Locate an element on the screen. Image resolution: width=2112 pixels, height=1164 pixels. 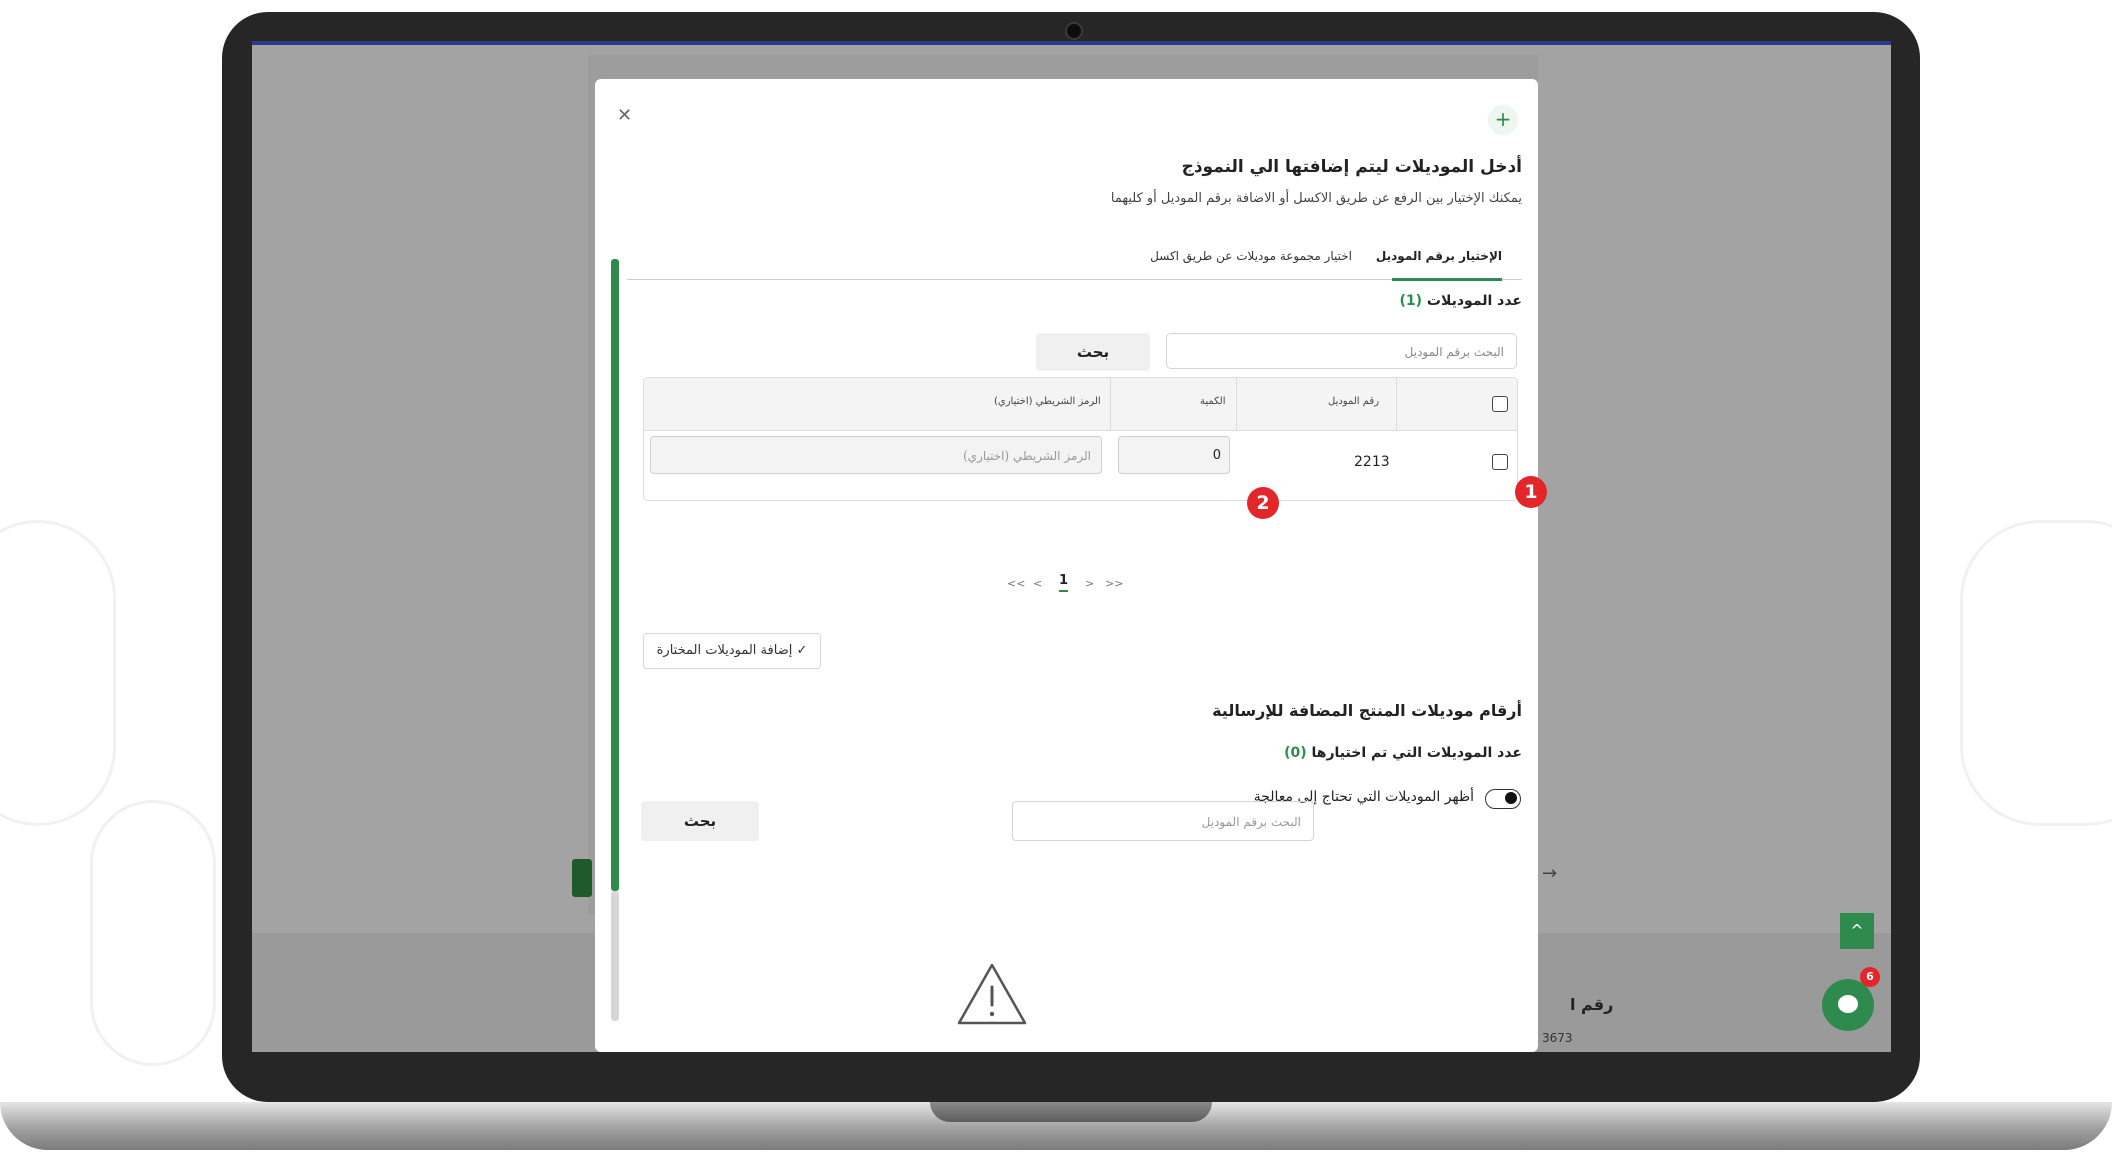
first-page-link: << is located at coordinates (1016, 583).